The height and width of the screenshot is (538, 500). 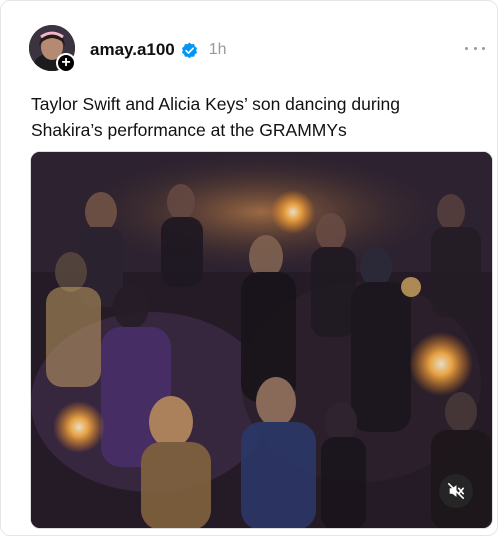 What do you see at coordinates (66, 63) in the screenshot?
I see `follow-plus-button: +` at bounding box center [66, 63].